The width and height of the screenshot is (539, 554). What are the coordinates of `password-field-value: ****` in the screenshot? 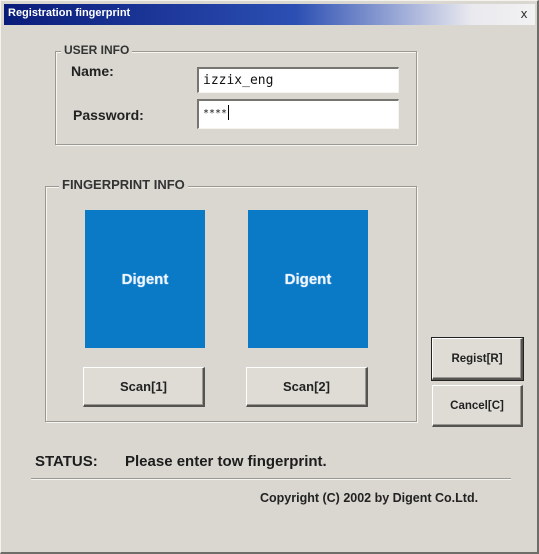 It's located at (215, 113).